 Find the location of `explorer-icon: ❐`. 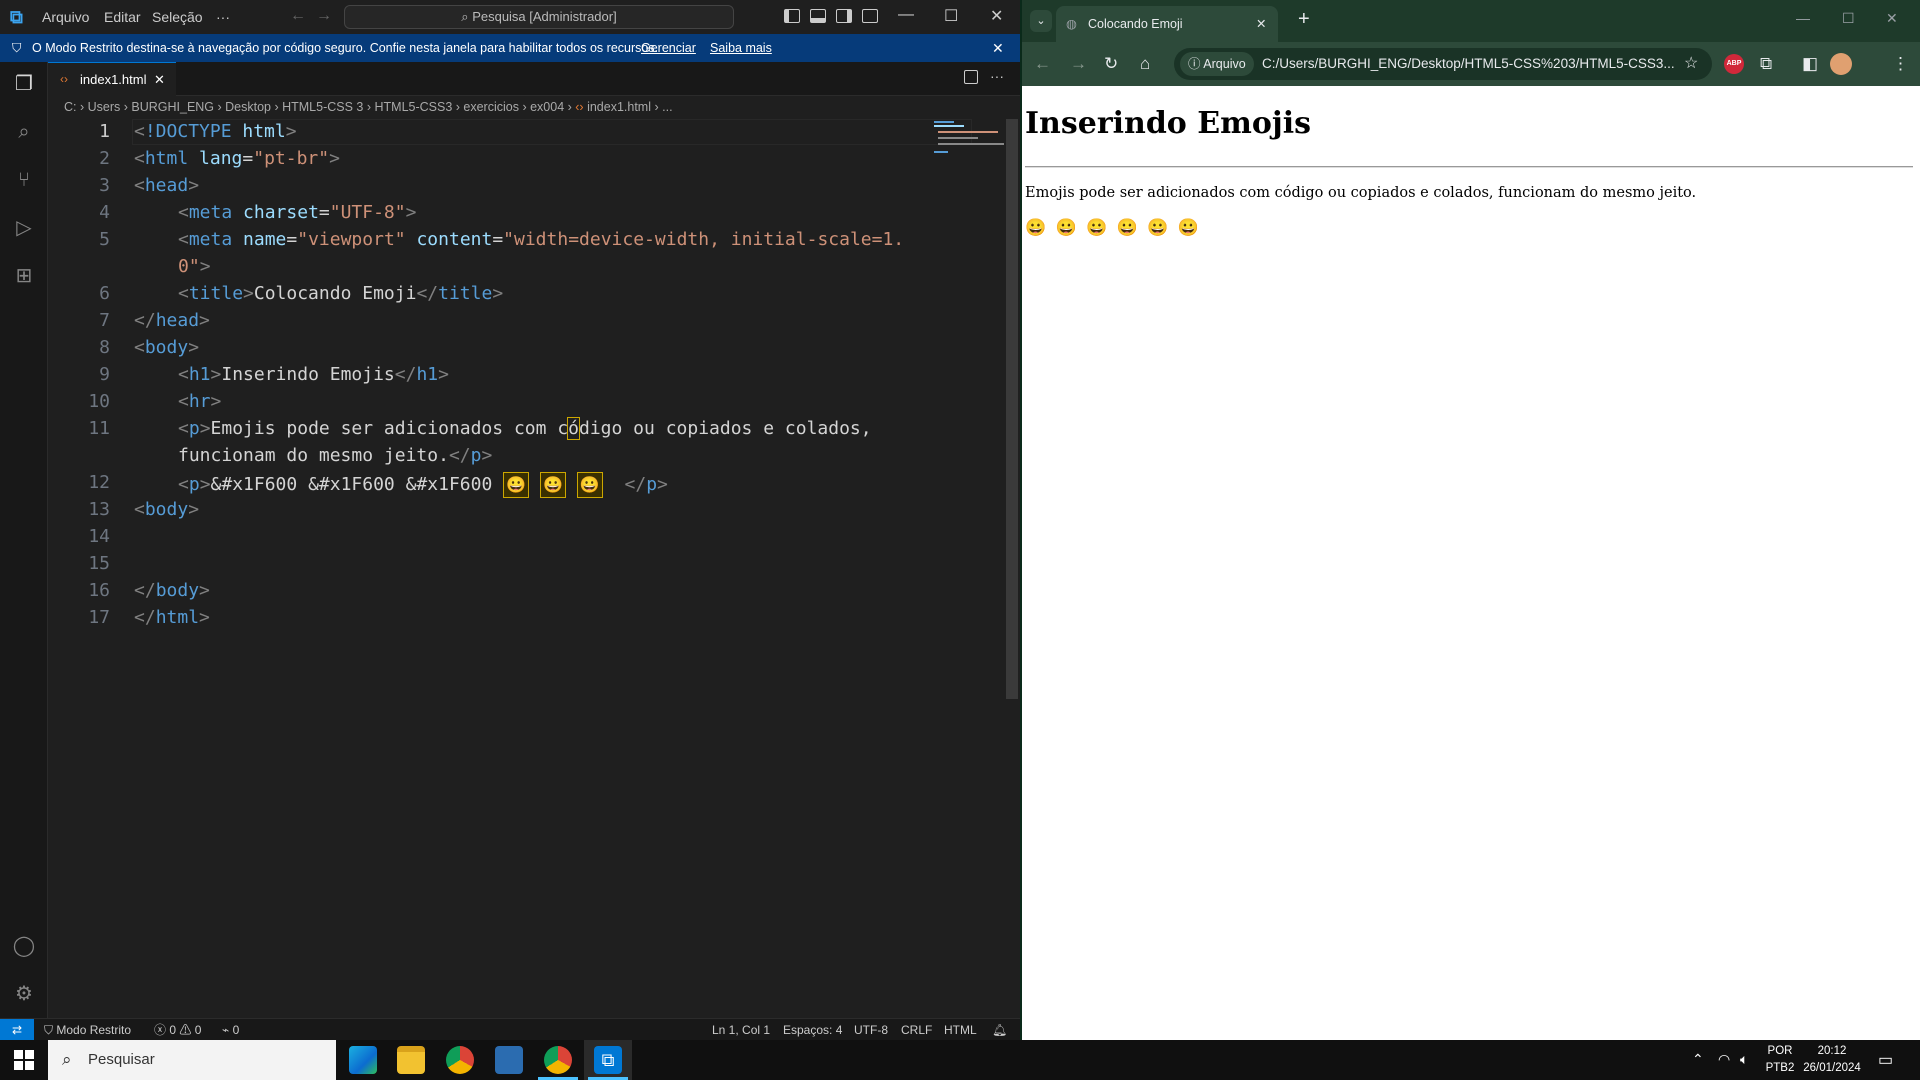

explorer-icon: ❐ is located at coordinates (24, 84).